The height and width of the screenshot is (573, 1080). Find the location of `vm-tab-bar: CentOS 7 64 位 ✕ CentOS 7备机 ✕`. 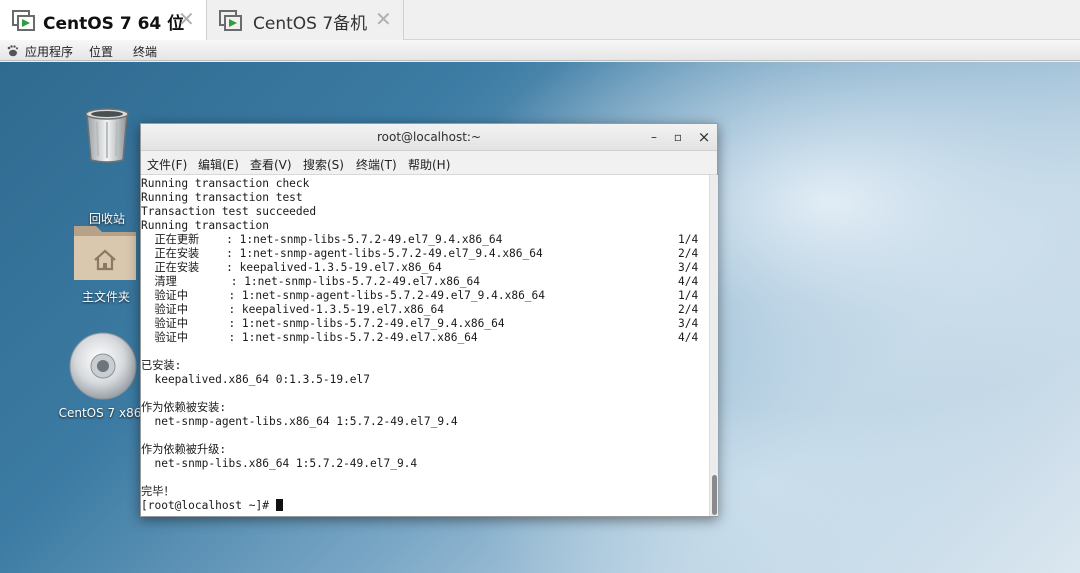

vm-tab-bar: CentOS 7 64 位 ✕ CentOS 7备机 ✕ is located at coordinates (540, 20).